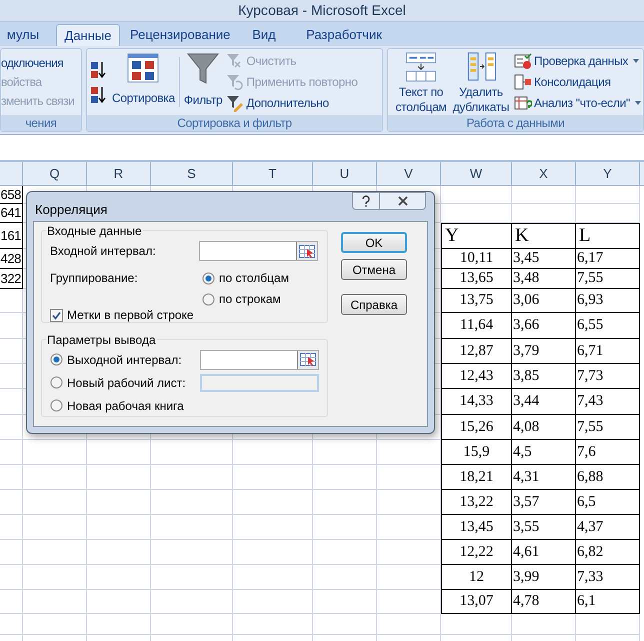  I want to click on radio-label: по столбцам, so click(254, 278).